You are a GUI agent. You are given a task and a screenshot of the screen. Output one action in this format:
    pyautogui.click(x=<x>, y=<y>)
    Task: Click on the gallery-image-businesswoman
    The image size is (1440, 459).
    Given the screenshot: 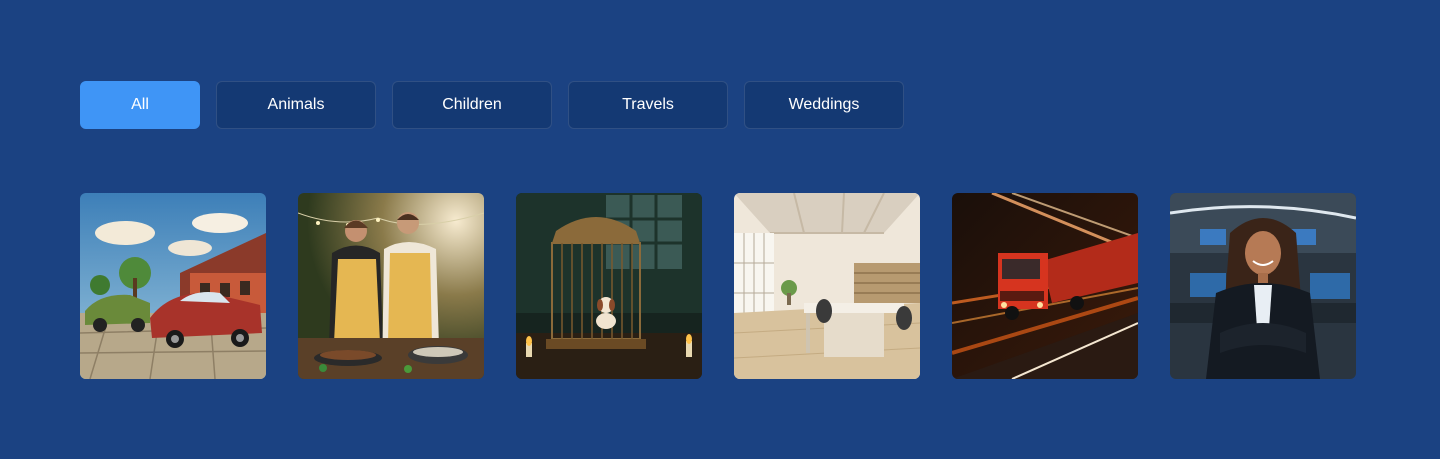 What is the action you would take?
    pyautogui.click(x=1263, y=286)
    